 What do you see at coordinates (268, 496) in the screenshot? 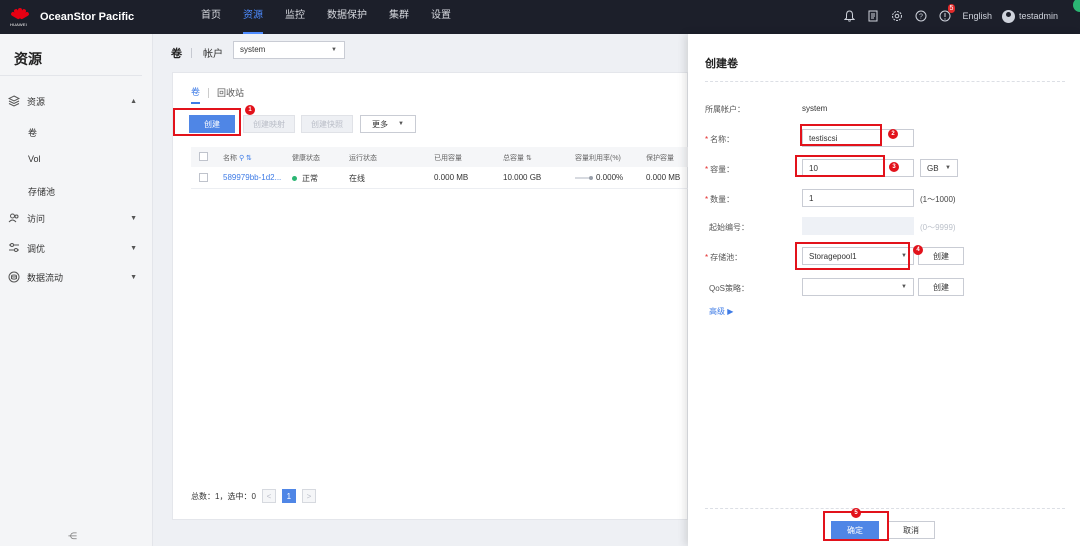
I see `prev-page-button: <` at bounding box center [268, 496].